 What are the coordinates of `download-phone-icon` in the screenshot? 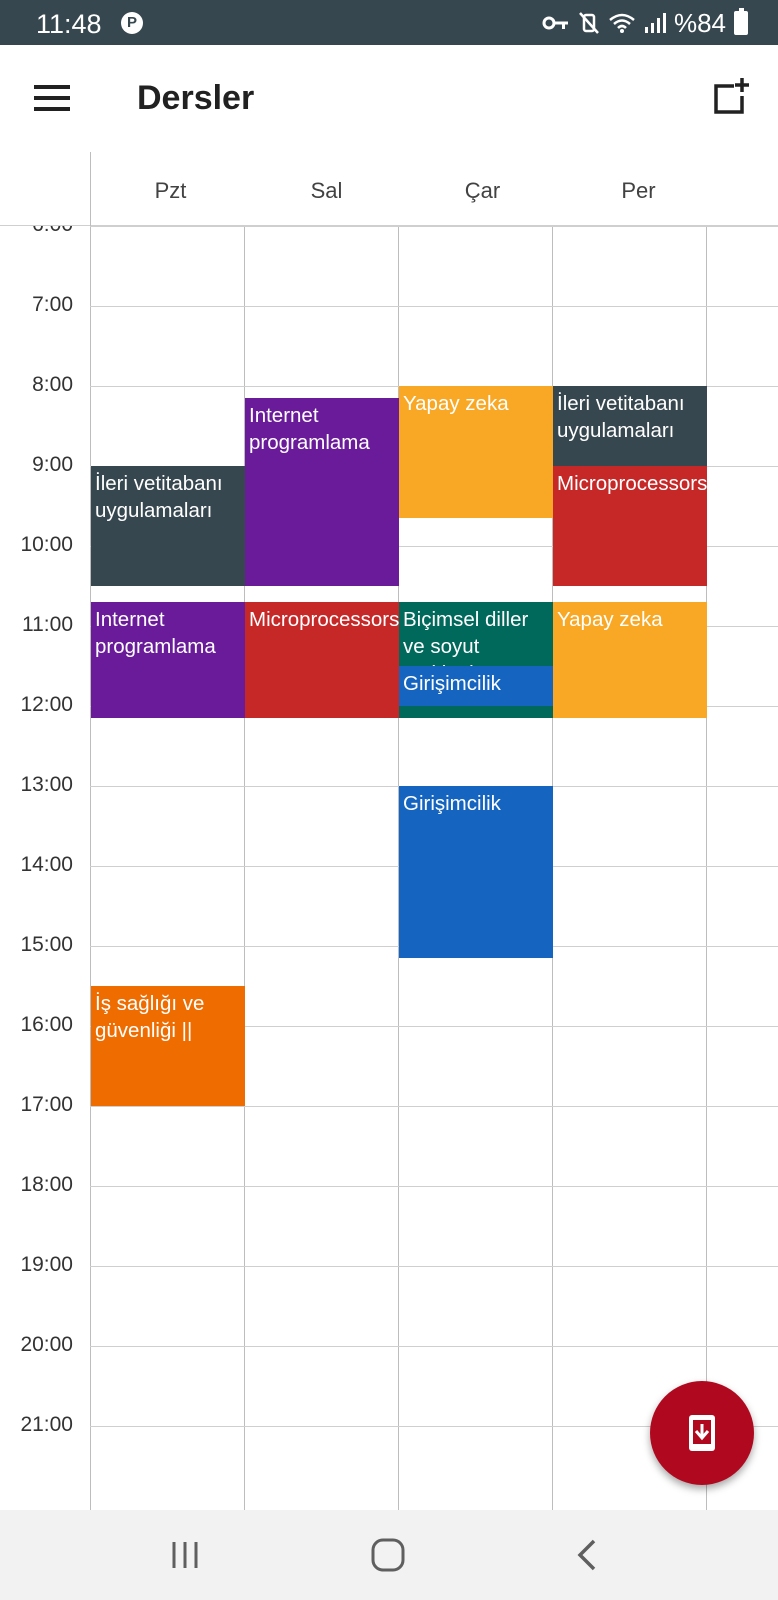 It's located at (702, 1433).